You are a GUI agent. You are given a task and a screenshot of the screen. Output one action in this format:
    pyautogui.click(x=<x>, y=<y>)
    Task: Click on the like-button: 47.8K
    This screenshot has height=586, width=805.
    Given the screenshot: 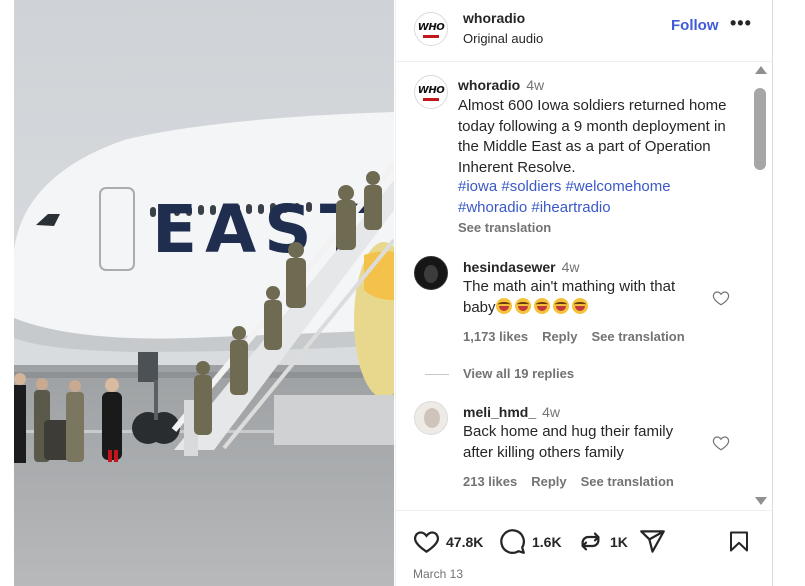 What is the action you would take?
    pyautogui.click(x=448, y=541)
    